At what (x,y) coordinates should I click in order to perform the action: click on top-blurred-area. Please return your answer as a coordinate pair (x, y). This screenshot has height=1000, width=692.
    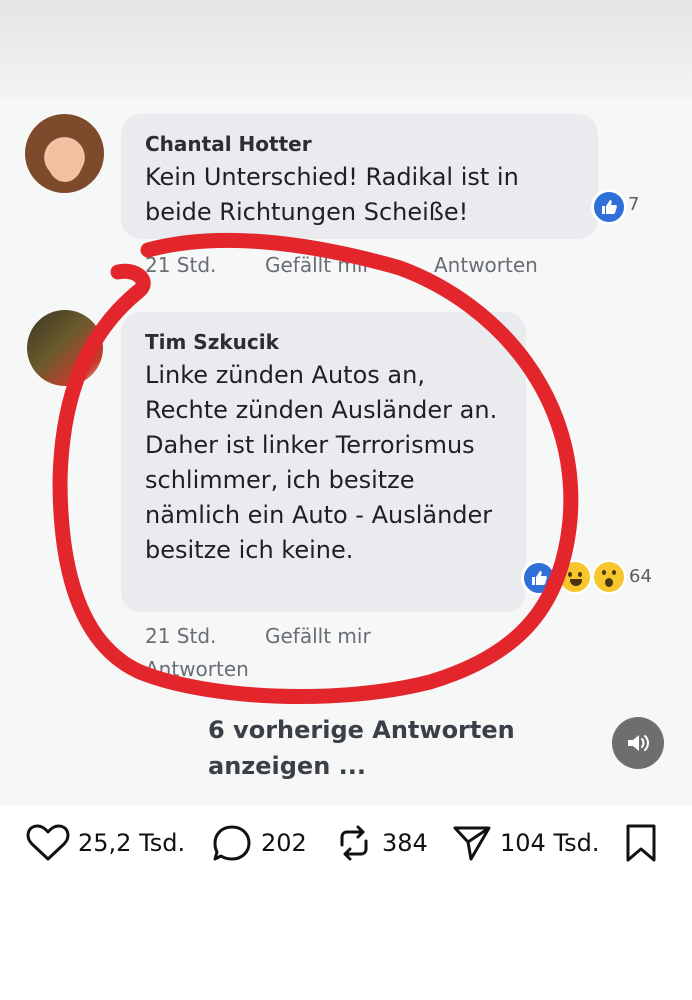
    Looking at the image, I should click on (346, 50).